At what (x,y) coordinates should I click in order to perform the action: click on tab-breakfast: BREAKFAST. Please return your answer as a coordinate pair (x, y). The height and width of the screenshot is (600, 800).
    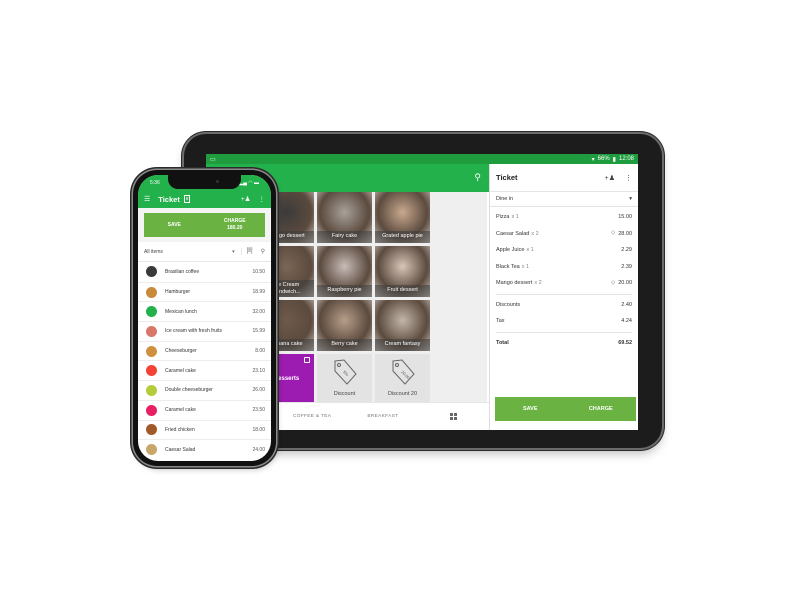
    Looking at the image, I should click on (383, 416).